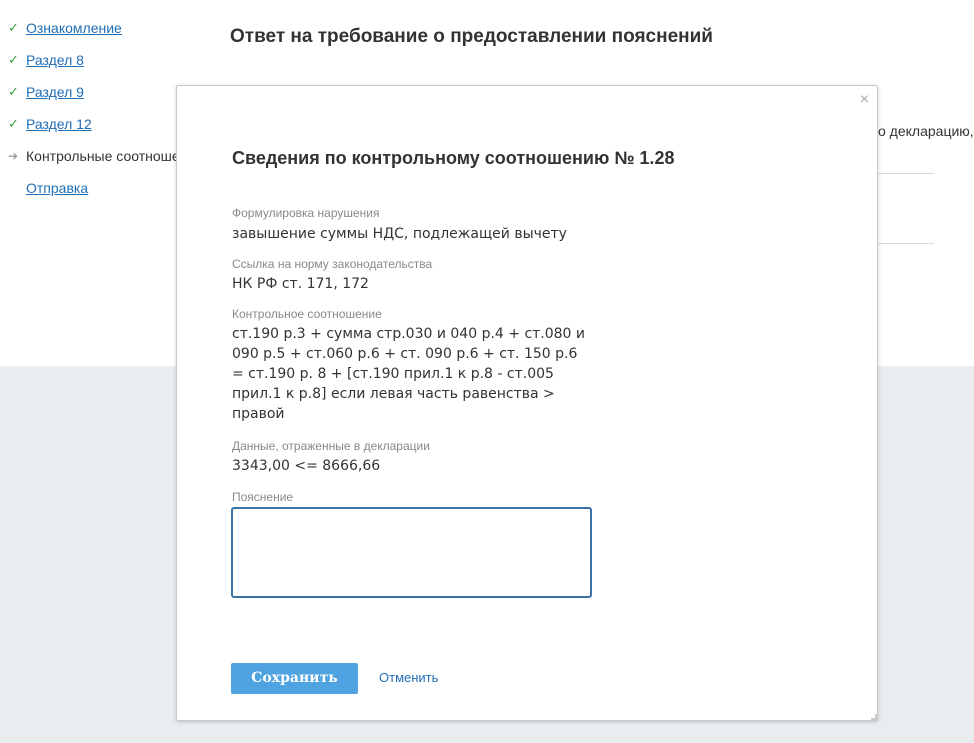 The image size is (974, 743). I want to click on violation-value: завышение суммы НДС, подлежащей вычету, so click(399, 234).